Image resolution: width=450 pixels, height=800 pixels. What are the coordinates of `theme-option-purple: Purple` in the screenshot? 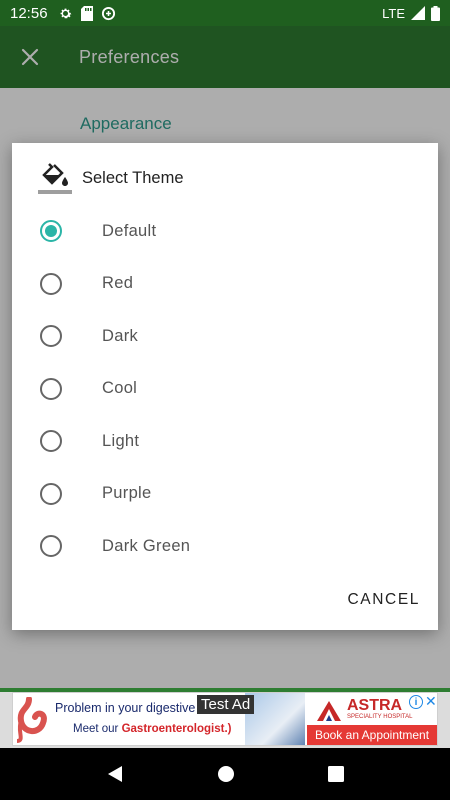 It's located at (225, 494).